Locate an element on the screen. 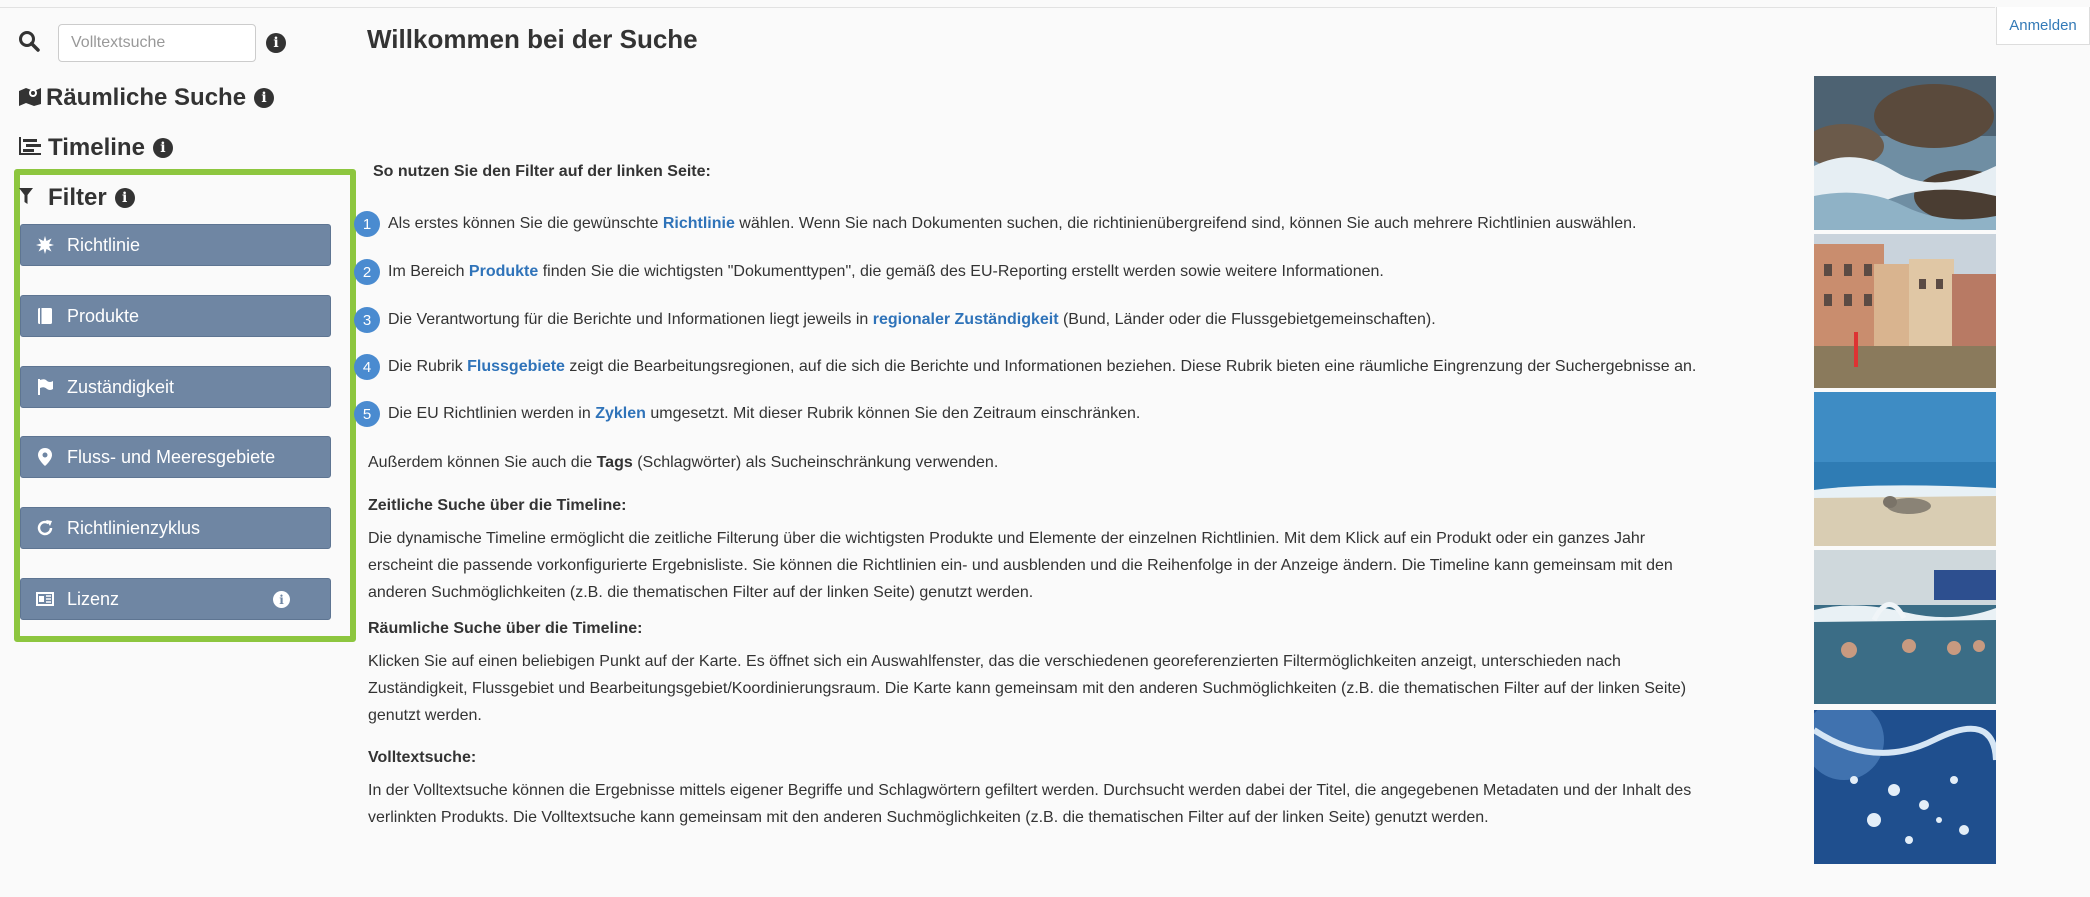 The height and width of the screenshot is (897, 2090). photo-swimmers is located at coordinates (1905, 627).